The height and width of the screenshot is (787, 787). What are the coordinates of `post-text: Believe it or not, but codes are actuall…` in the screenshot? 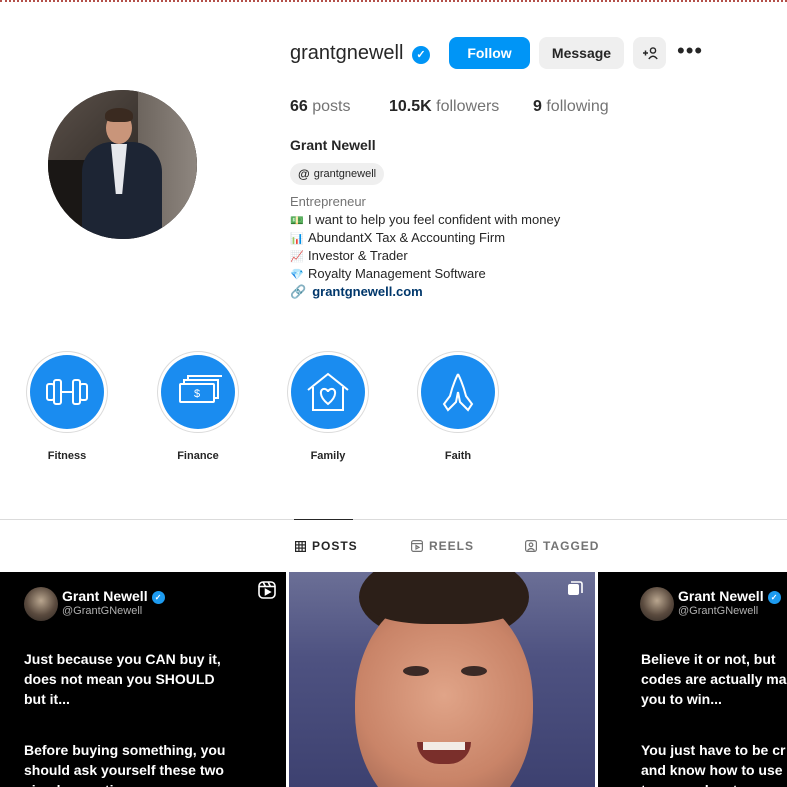 It's located at (714, 679).